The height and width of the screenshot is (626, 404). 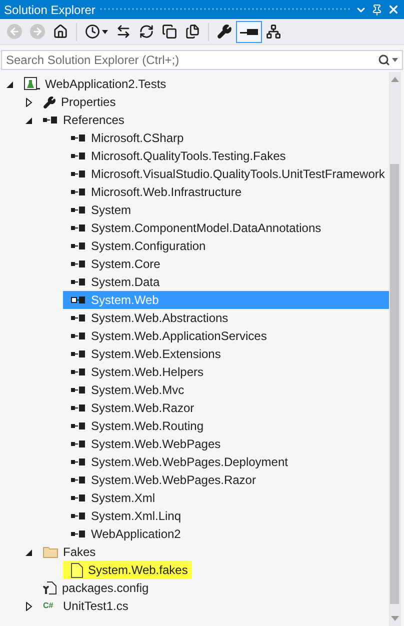 What do you see at coordinates (124, 516) in the screenshot?
I see `tree-item: System.Xml.Linq` at bounding box center [124, 516].